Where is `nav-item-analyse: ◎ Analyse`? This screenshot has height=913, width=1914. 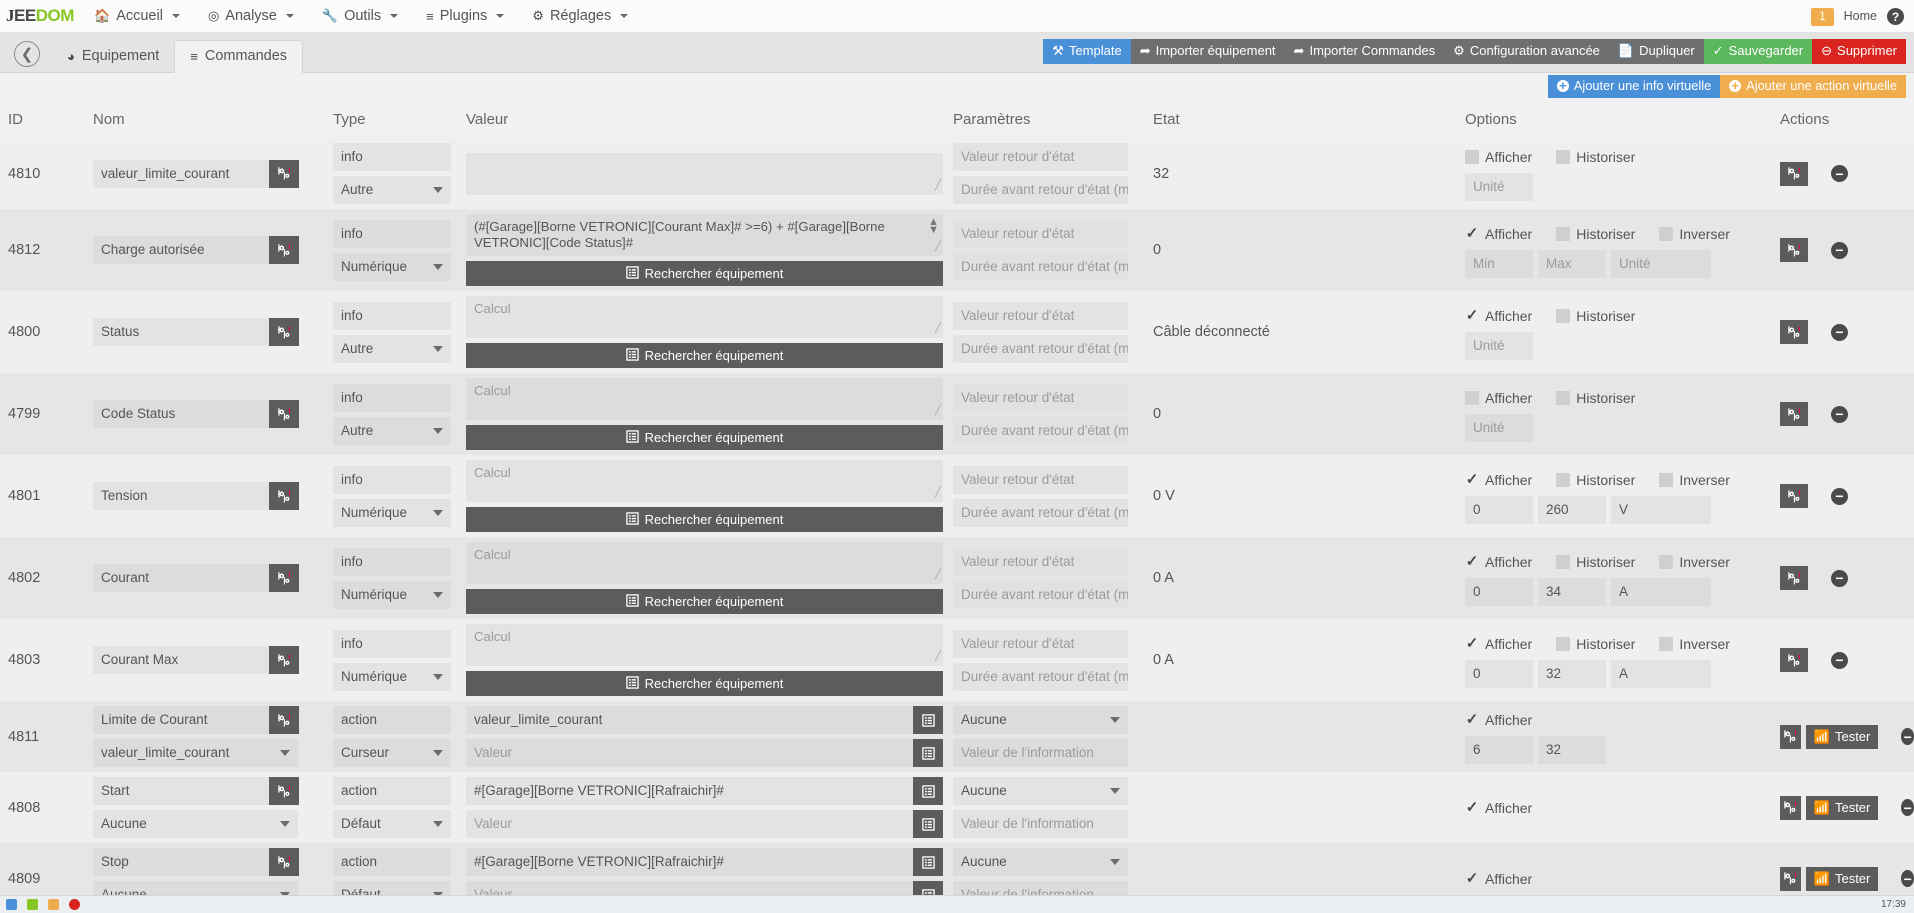 nav-item-analyse: ◎ Analyse is located at coordinates (251, 16).